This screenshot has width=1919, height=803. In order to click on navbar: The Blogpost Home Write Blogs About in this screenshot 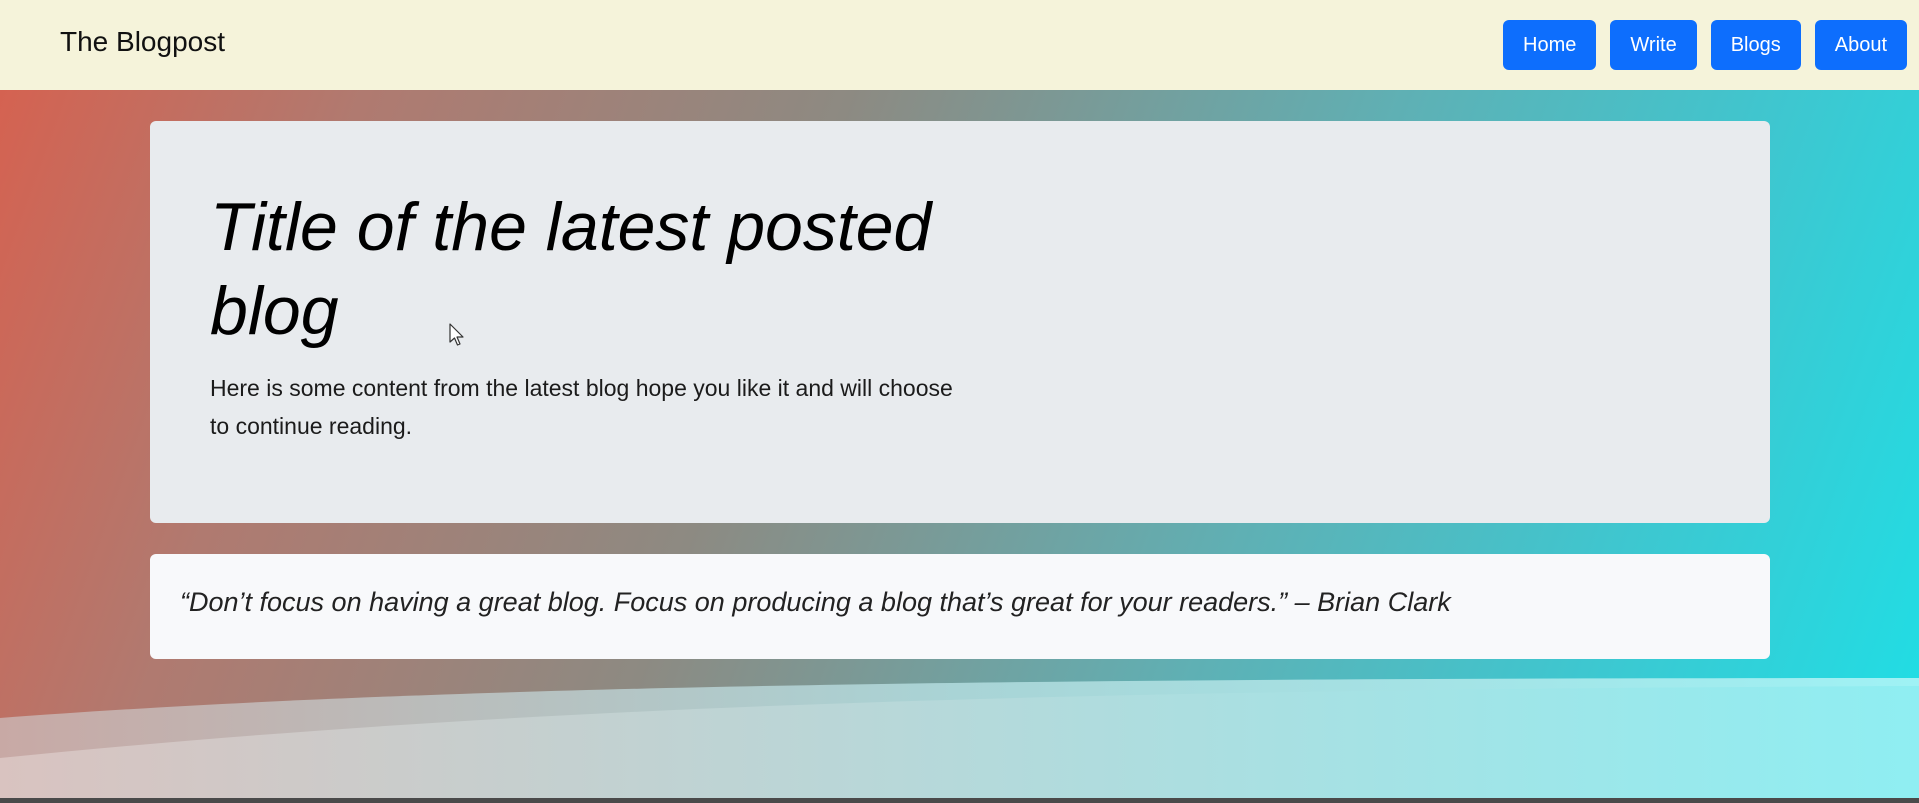, I will do `click(959, 45)`.